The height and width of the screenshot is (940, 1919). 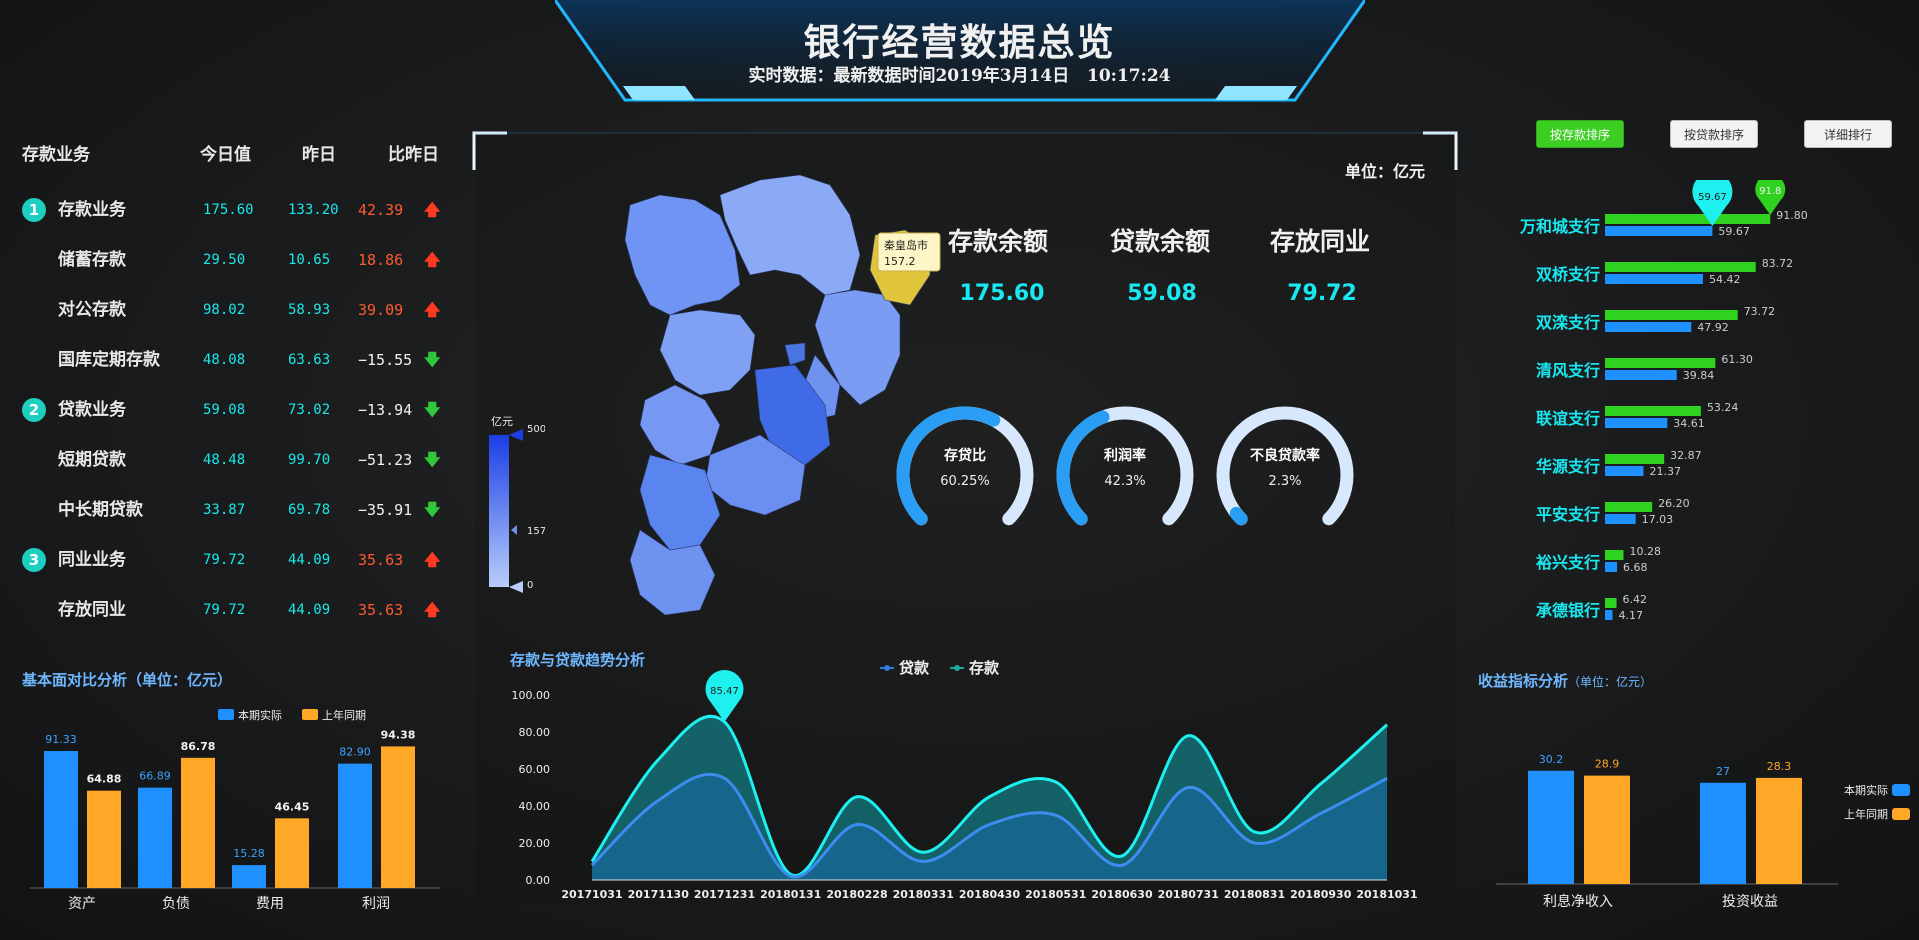 I want to click on table-row: 存放同业 79.72 44.09 35.63 🡅, so click(x=235, y=610).